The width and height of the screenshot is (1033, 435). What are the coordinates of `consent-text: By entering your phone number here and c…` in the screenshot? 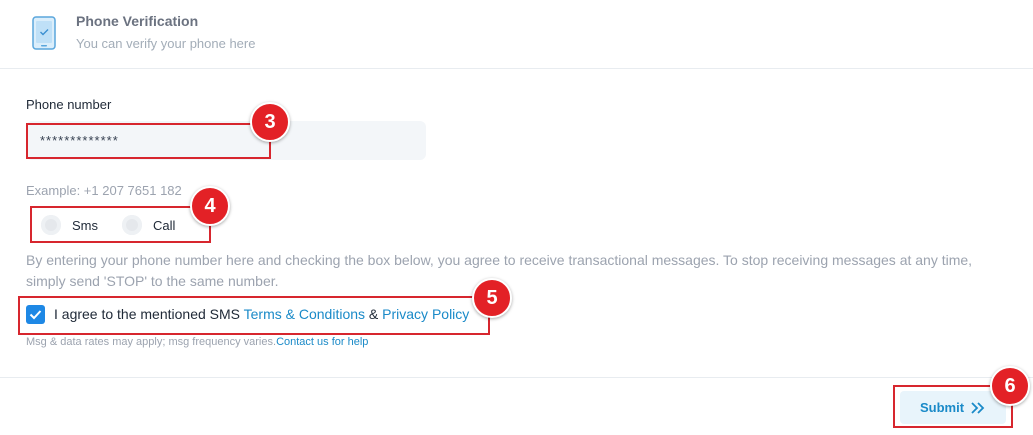 It's located at (499, 270).